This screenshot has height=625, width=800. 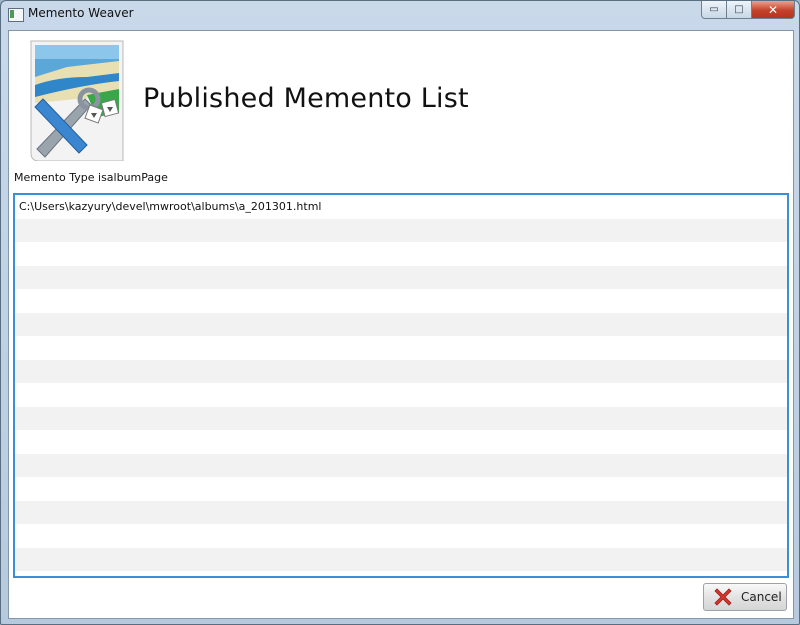 I want to click on cancel-button: Cancel, so click(x=745, y=597).